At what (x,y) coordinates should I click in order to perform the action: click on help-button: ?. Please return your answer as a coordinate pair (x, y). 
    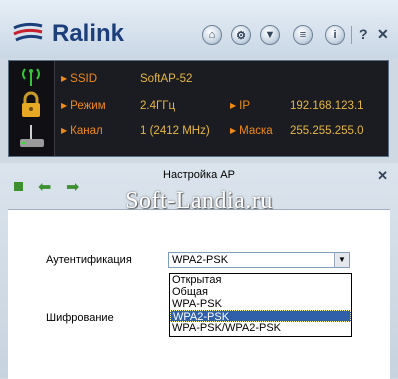
    Looking at the image, I should click on (363, 34).